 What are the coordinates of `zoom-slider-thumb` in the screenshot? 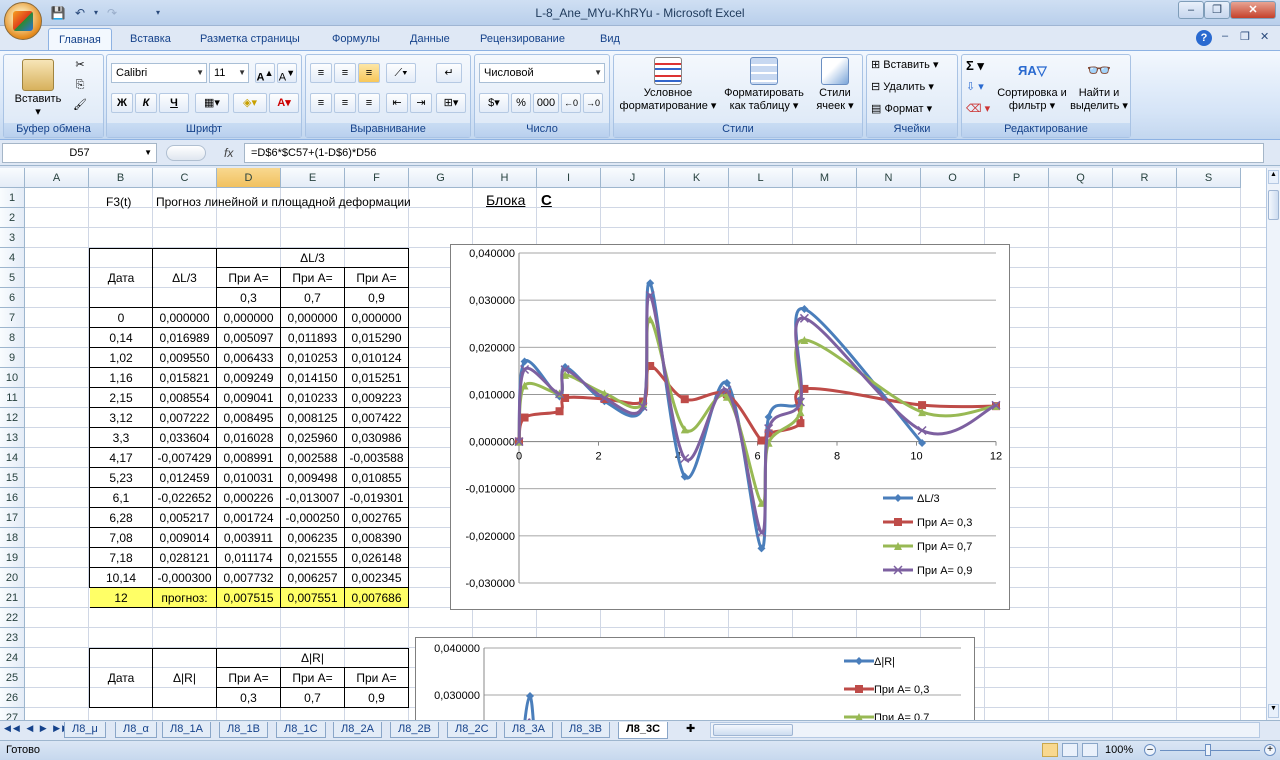 It's located at (1208, 750).